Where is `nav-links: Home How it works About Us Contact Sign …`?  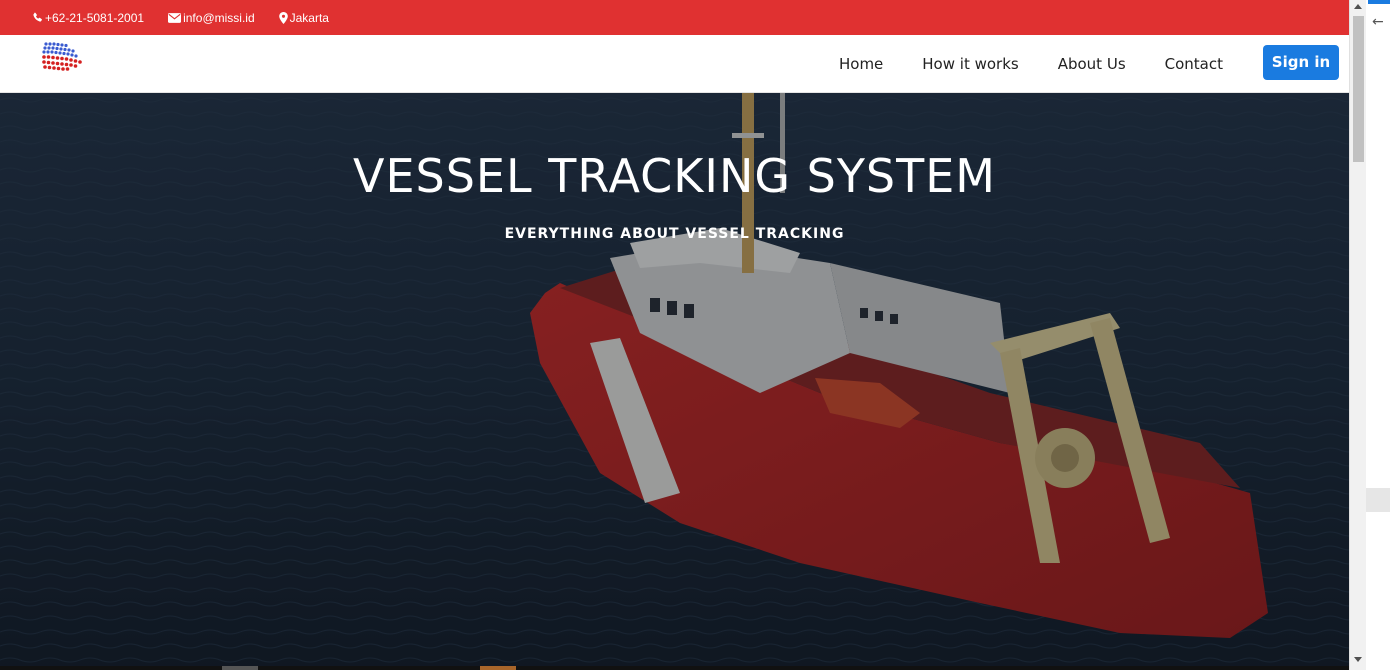 nav-links: Home How it works About Us Contact Sign … is located at coordinates (1089, 64).